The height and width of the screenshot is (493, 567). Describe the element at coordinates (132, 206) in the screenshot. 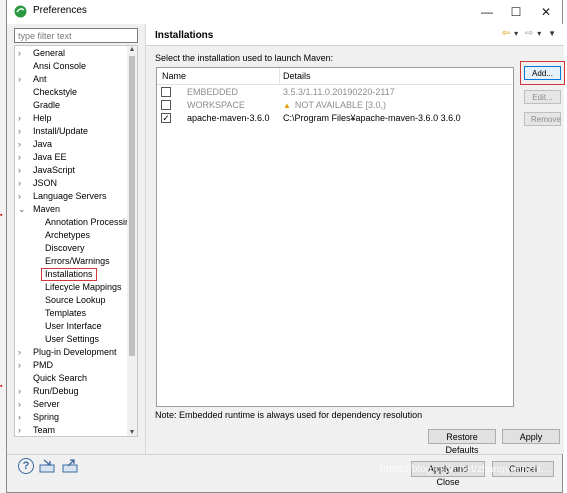

I see `scrollbar-thumb` at that location.